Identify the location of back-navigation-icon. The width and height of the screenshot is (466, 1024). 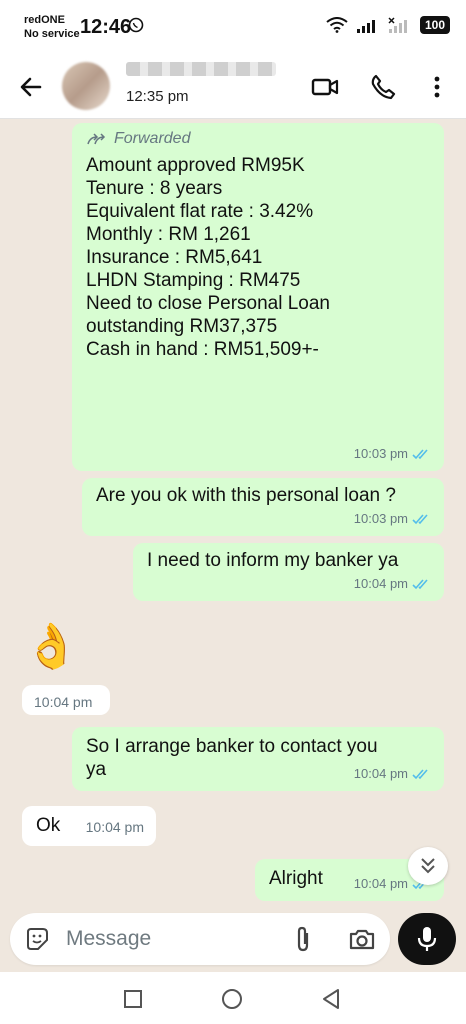
(331, 999).